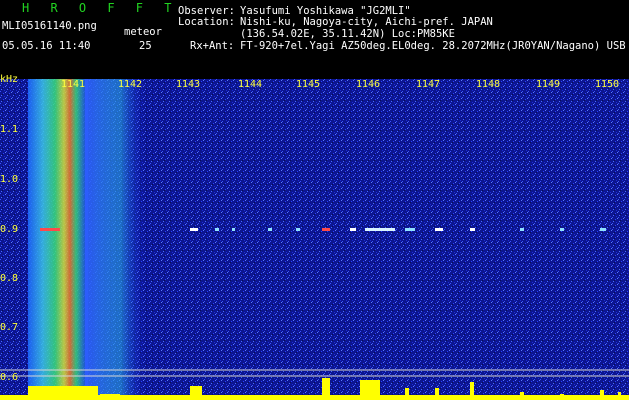  What do you see at coordinates (49, 26) in the screenshot?
I see `filename: MLI05161140.png` at bounding box center [49, 26].